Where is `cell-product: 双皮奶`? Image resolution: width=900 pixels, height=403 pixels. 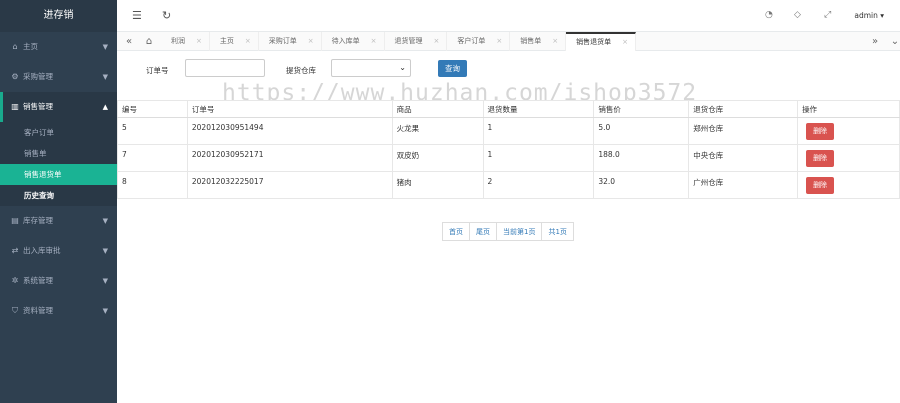
cell-product: 双皮奶 is located at coordinates (437, 158).